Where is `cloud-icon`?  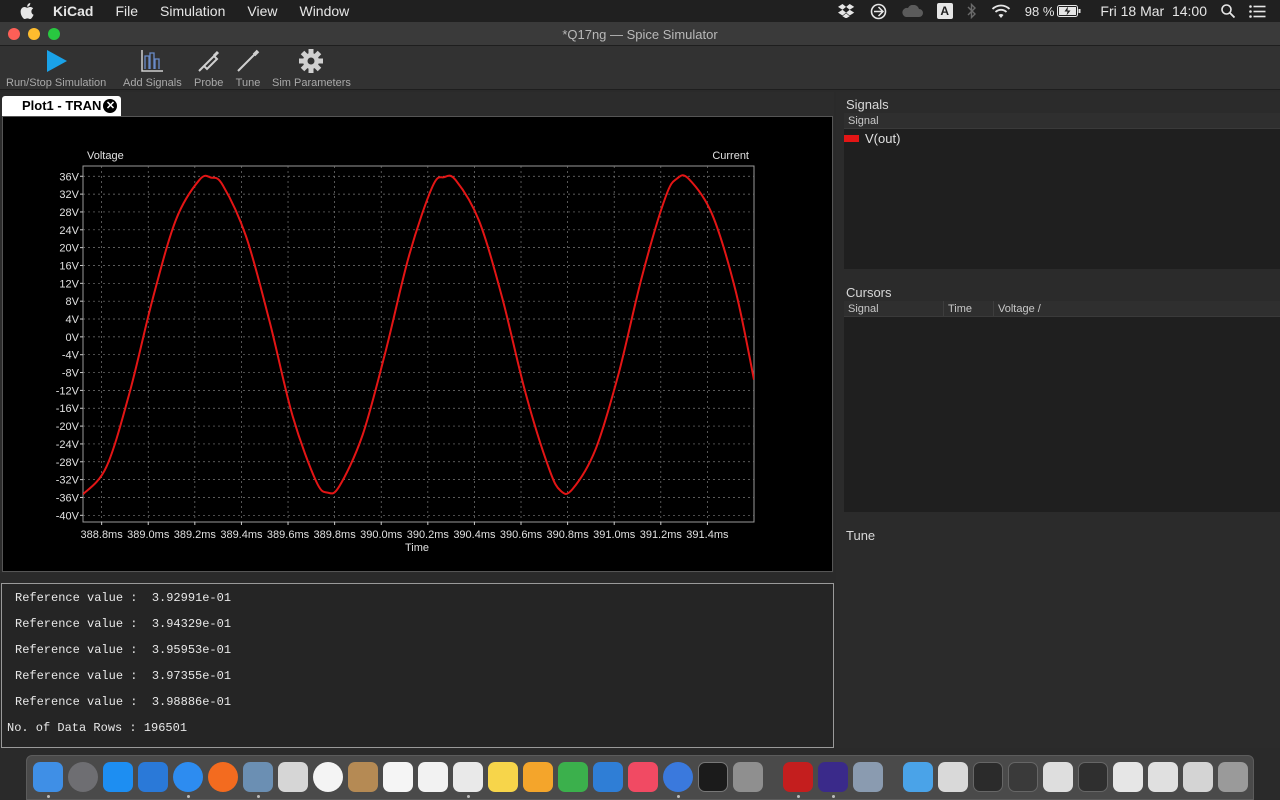
cloud-icon is located at coordinates (912, 11).